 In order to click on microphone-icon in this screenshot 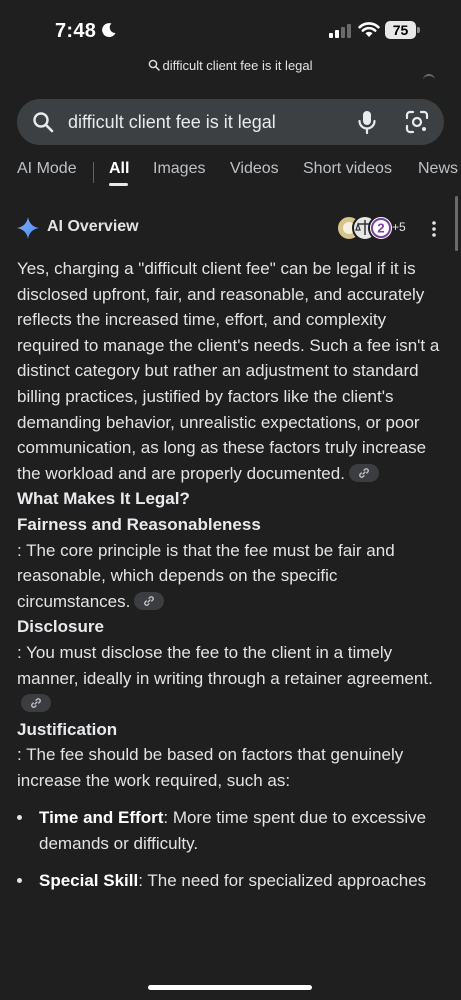, I will do `click(367, 122)`.